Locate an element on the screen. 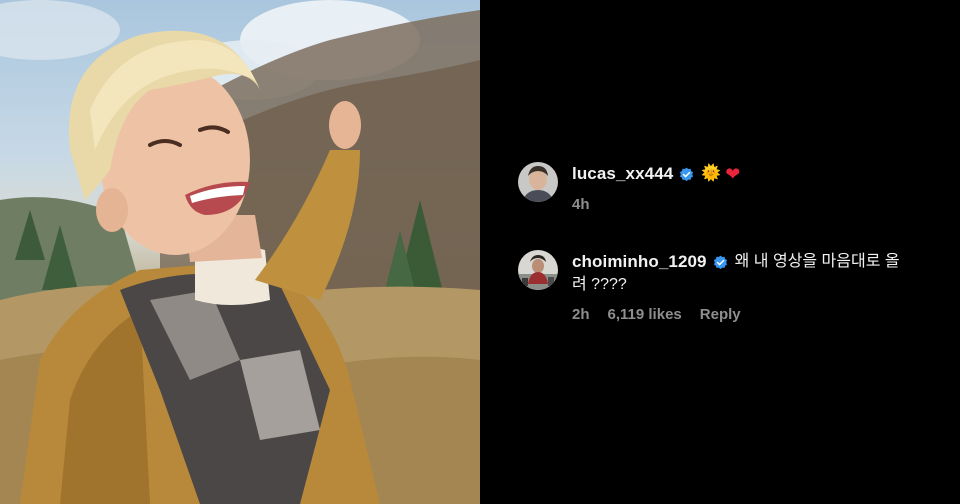 The width and height of the screenshot is (960, 504). comment-time: 4h is located at coordinates (581, 204).